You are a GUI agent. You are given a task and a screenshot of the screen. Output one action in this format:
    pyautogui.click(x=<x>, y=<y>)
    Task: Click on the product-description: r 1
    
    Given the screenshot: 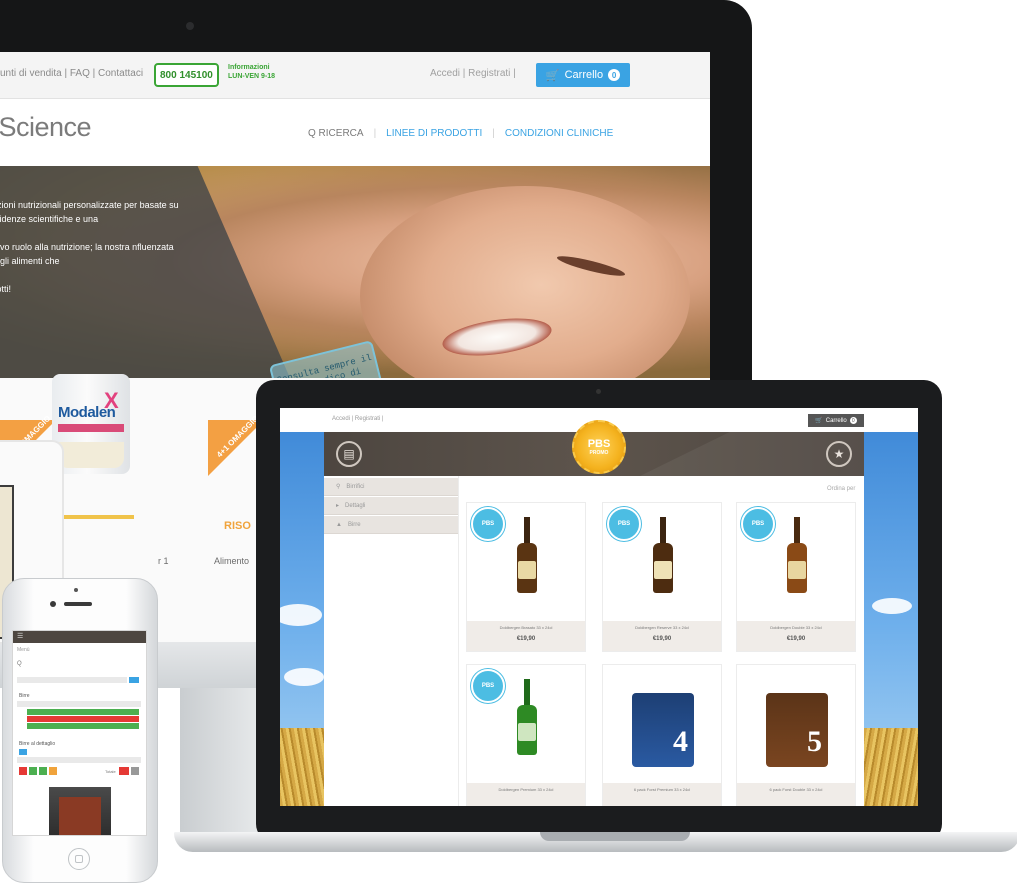 What is the action you would take?
    pyautogui.click(x=163, y=561)
    